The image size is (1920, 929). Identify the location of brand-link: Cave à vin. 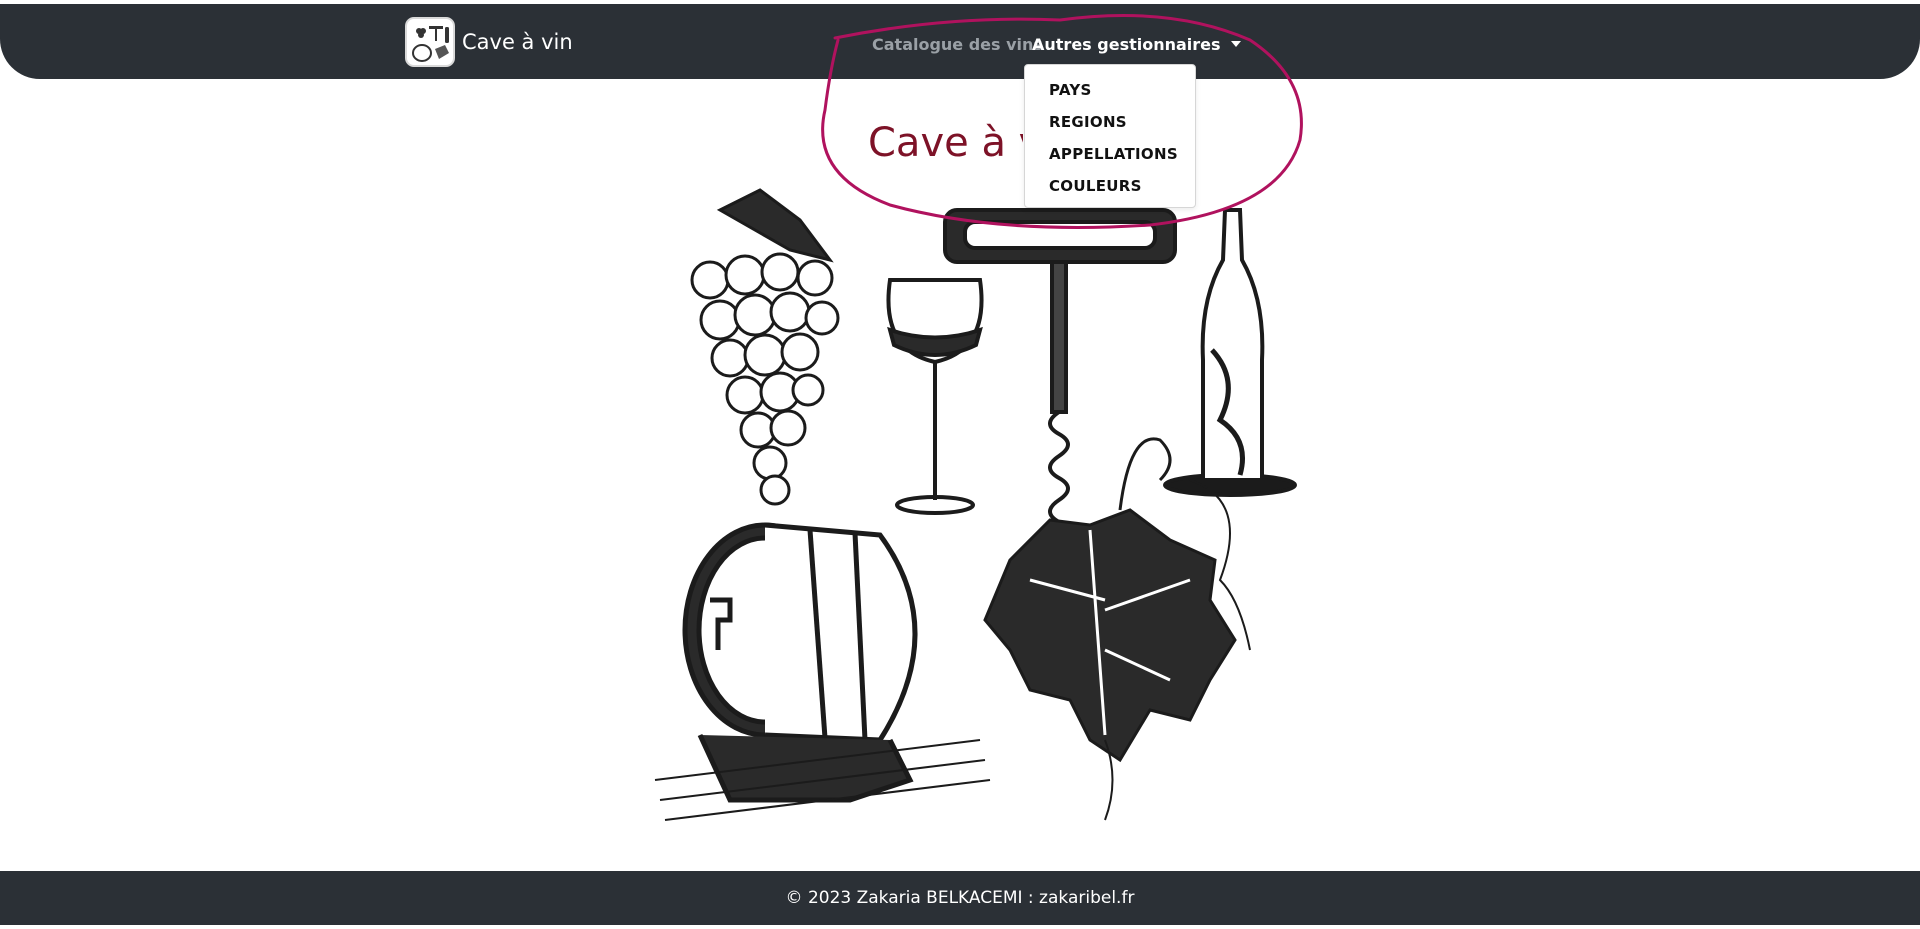
(489, 42).